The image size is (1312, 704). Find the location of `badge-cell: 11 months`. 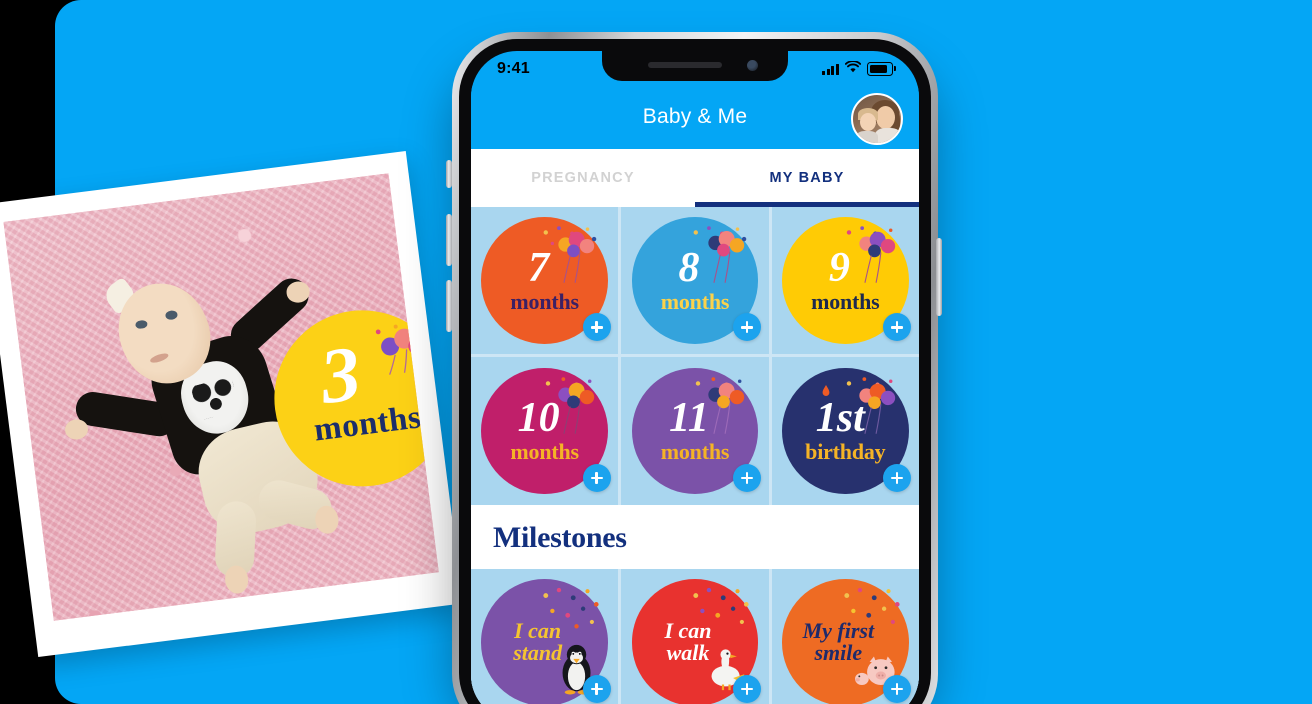

badge-cell: 11 months is located at coordinates (695, 431).